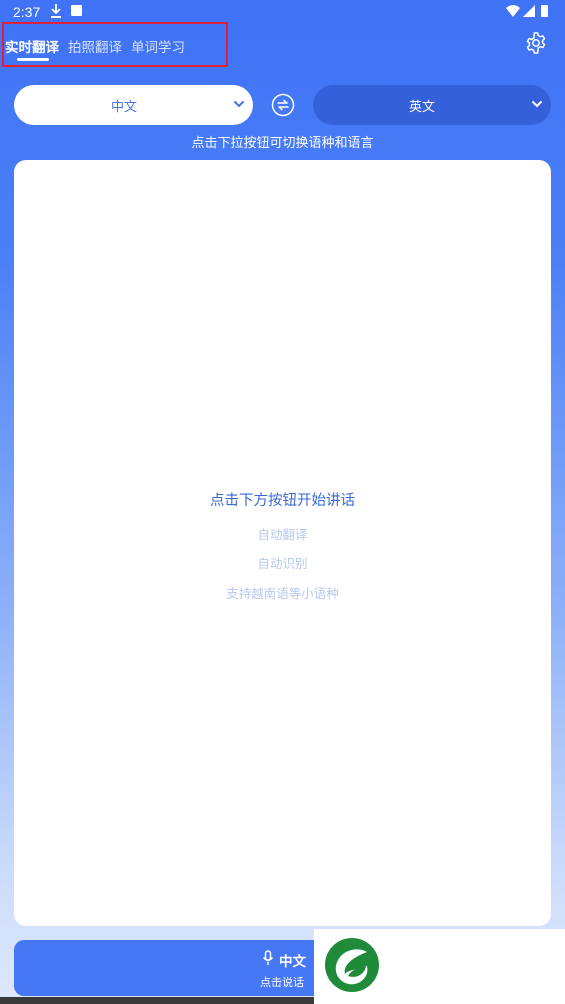 This screenshot has width=565, height=1004. Describe the element at coordinates (164, 968) in the screenshot. I see `speak-button: 中文 点击说话` at that location.